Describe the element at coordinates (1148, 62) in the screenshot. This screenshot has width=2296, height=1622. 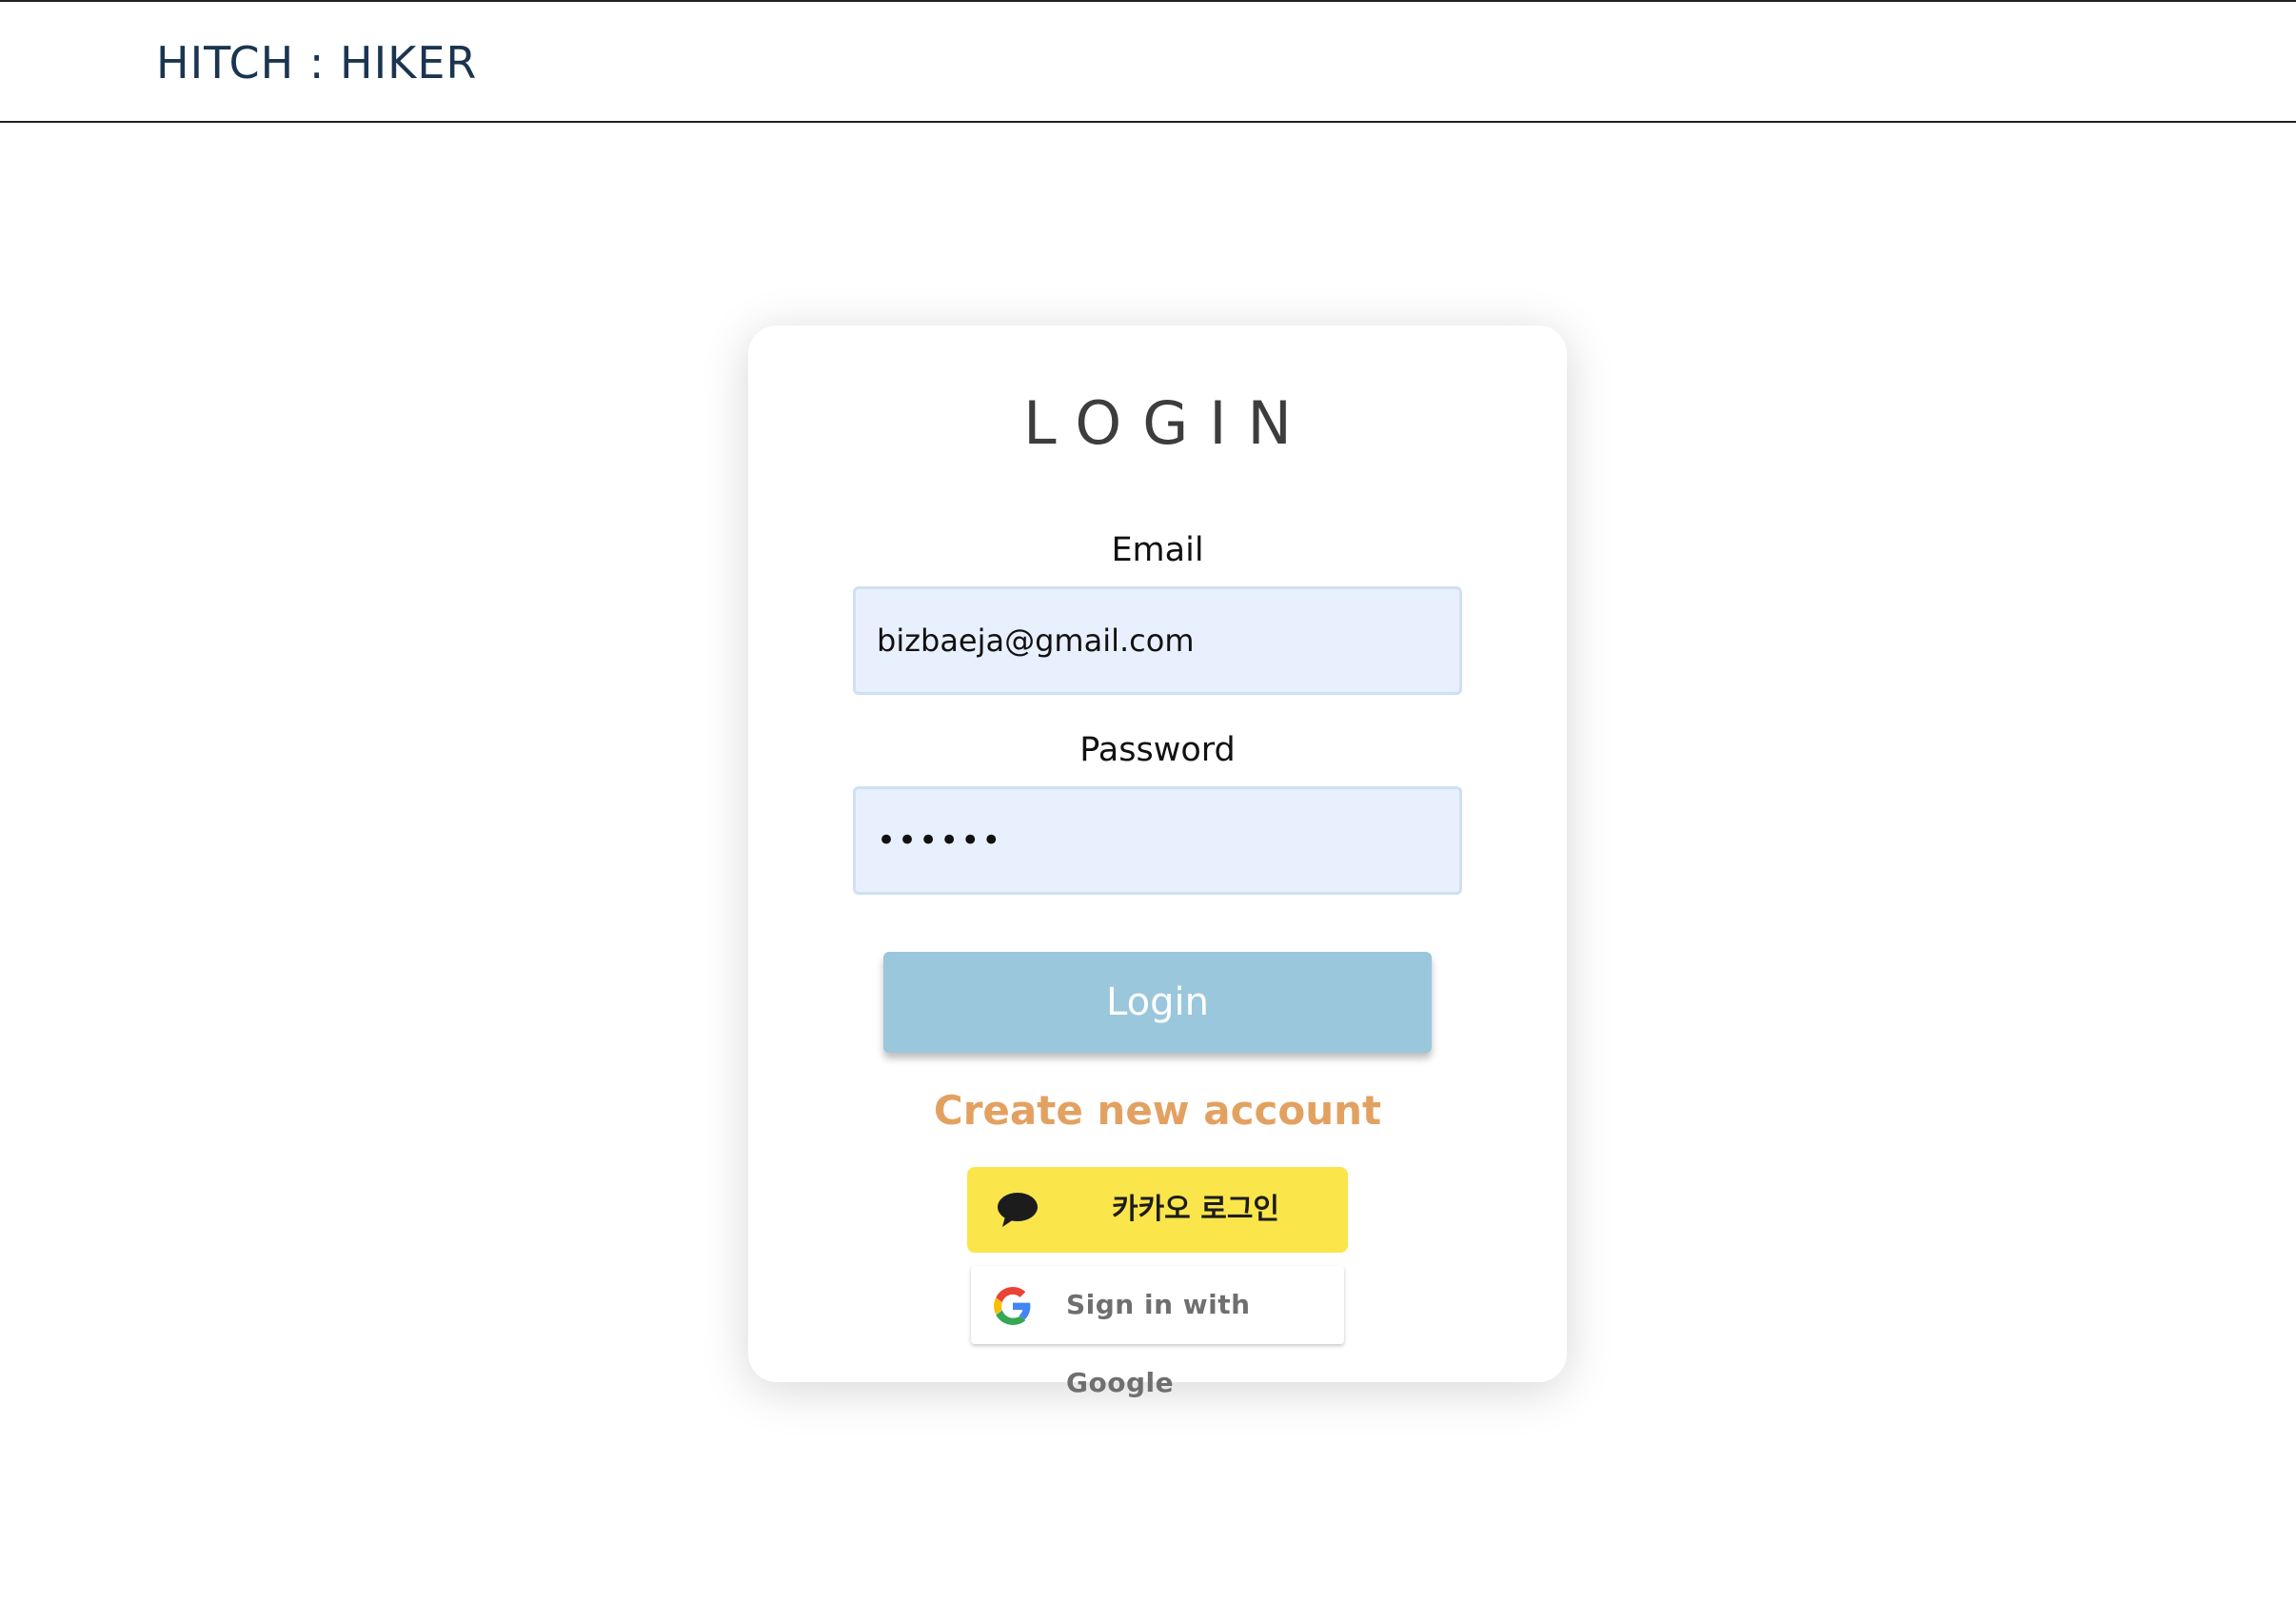
I see `top-nav-bar: HITCH : HIKER` at that location.